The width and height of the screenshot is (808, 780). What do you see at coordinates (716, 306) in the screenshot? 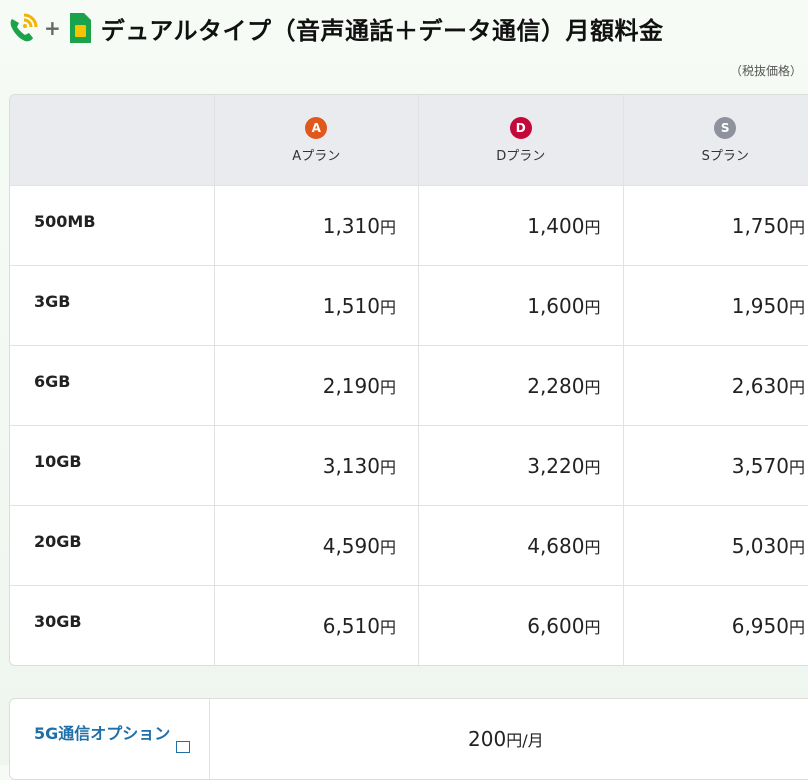
I see `price-cell: 1,950円` at bounding box center [716, 306].